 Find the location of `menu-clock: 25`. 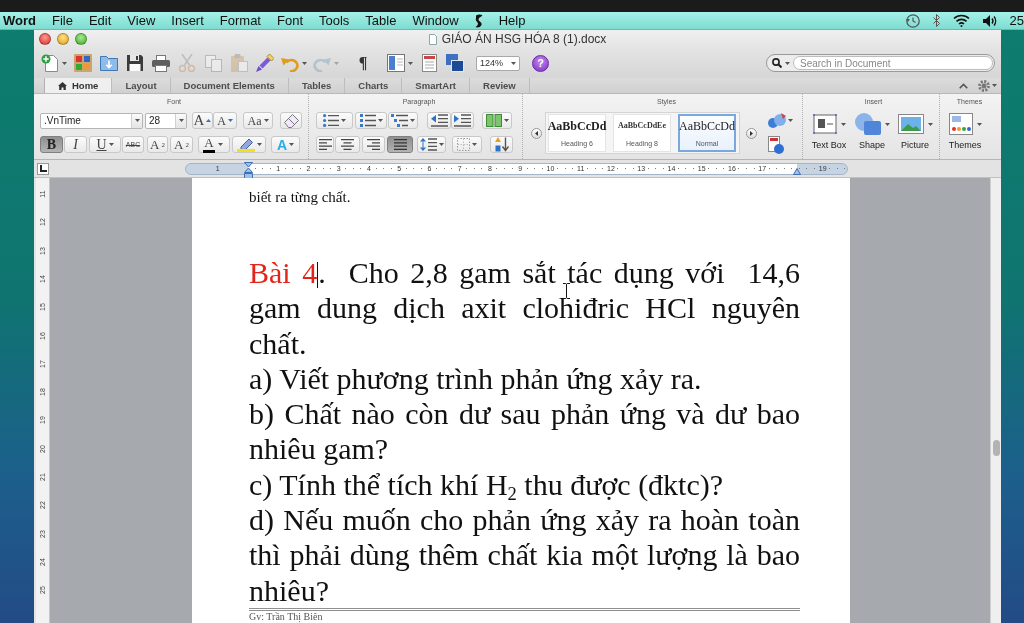

menu-clock: 25 is located at coordinates (1016, 20).